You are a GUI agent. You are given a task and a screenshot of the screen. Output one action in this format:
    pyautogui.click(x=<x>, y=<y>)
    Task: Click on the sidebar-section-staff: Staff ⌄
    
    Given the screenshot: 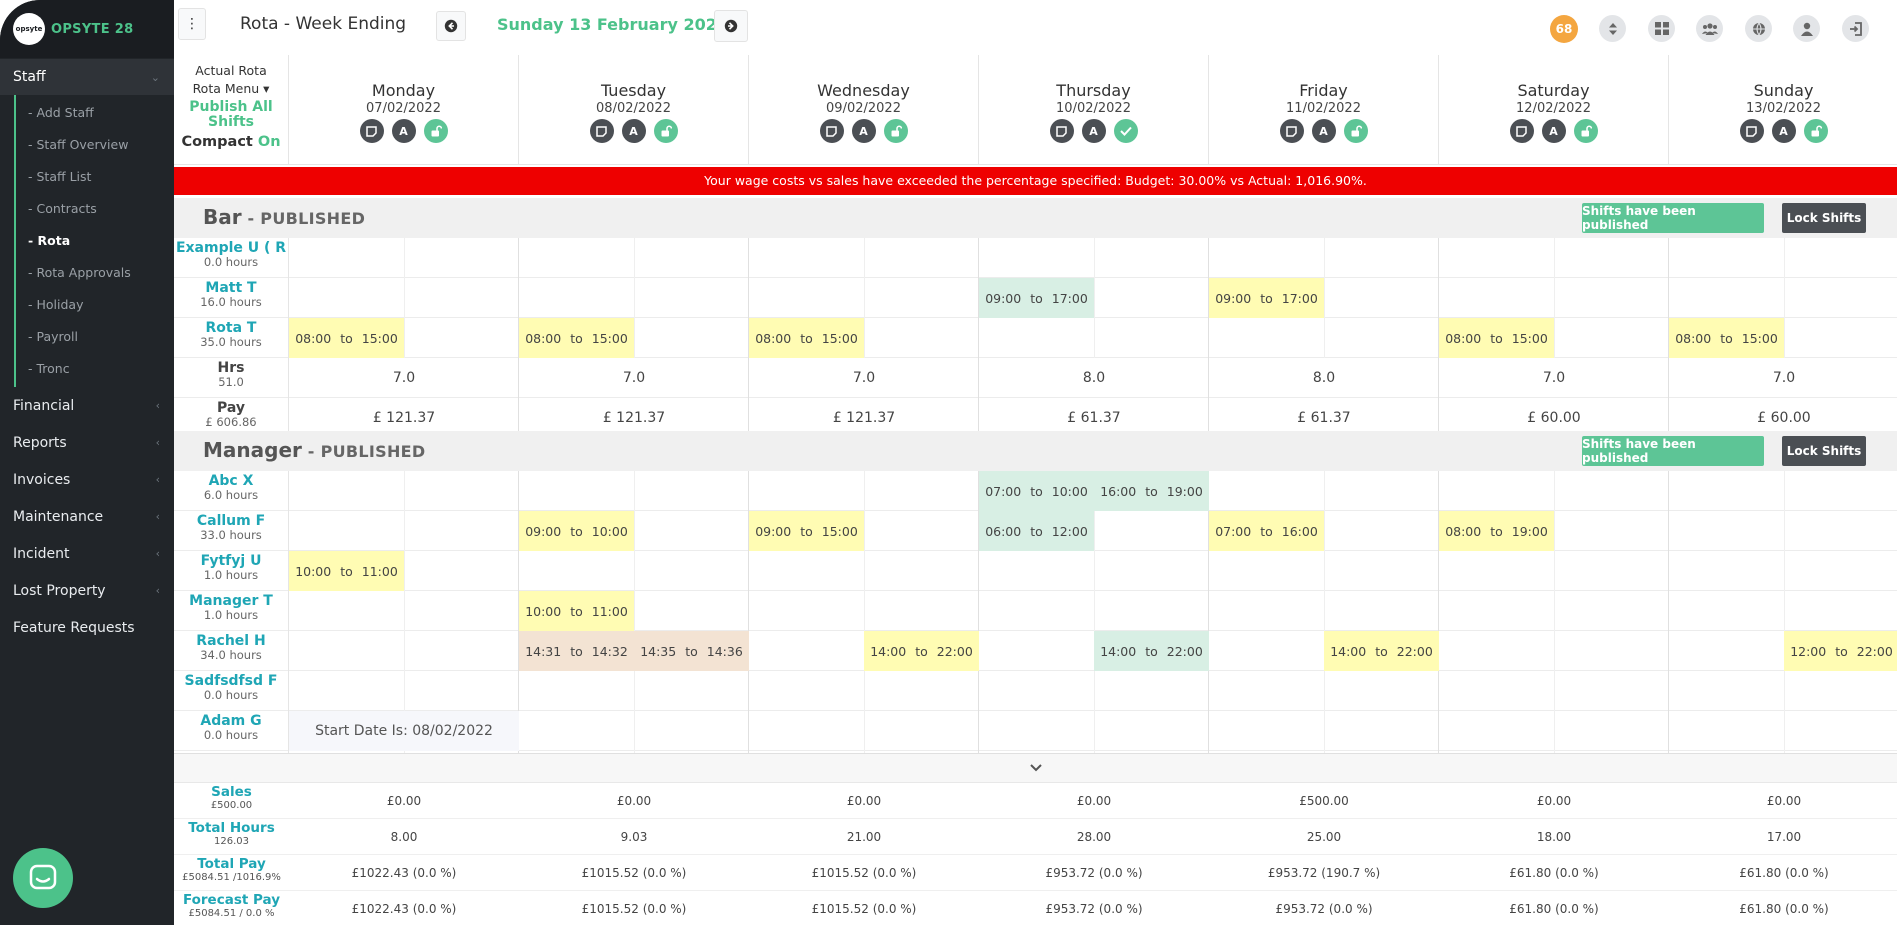 What is the action you would take?
    pyautogui.click(x=87, y=77)
    